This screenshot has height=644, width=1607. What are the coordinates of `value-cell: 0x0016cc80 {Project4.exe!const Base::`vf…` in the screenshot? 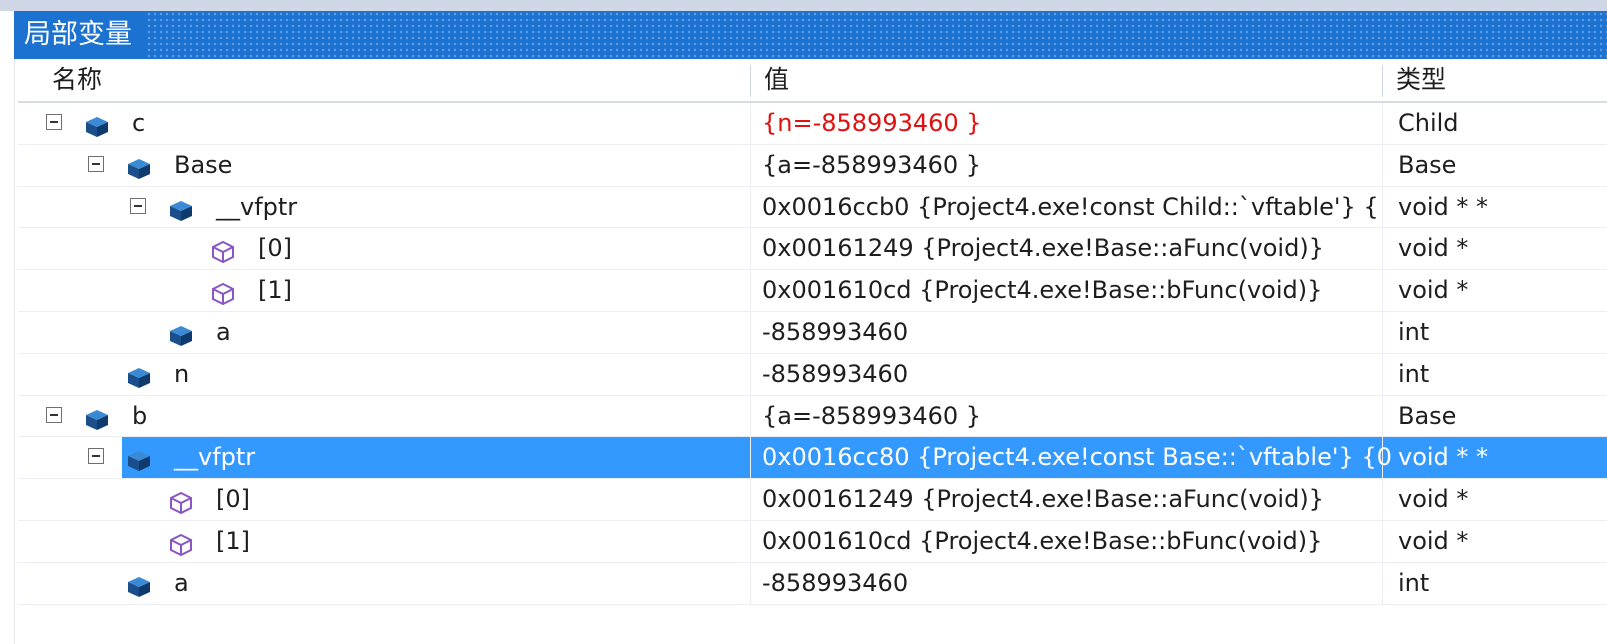 It's located at (1078, 457).